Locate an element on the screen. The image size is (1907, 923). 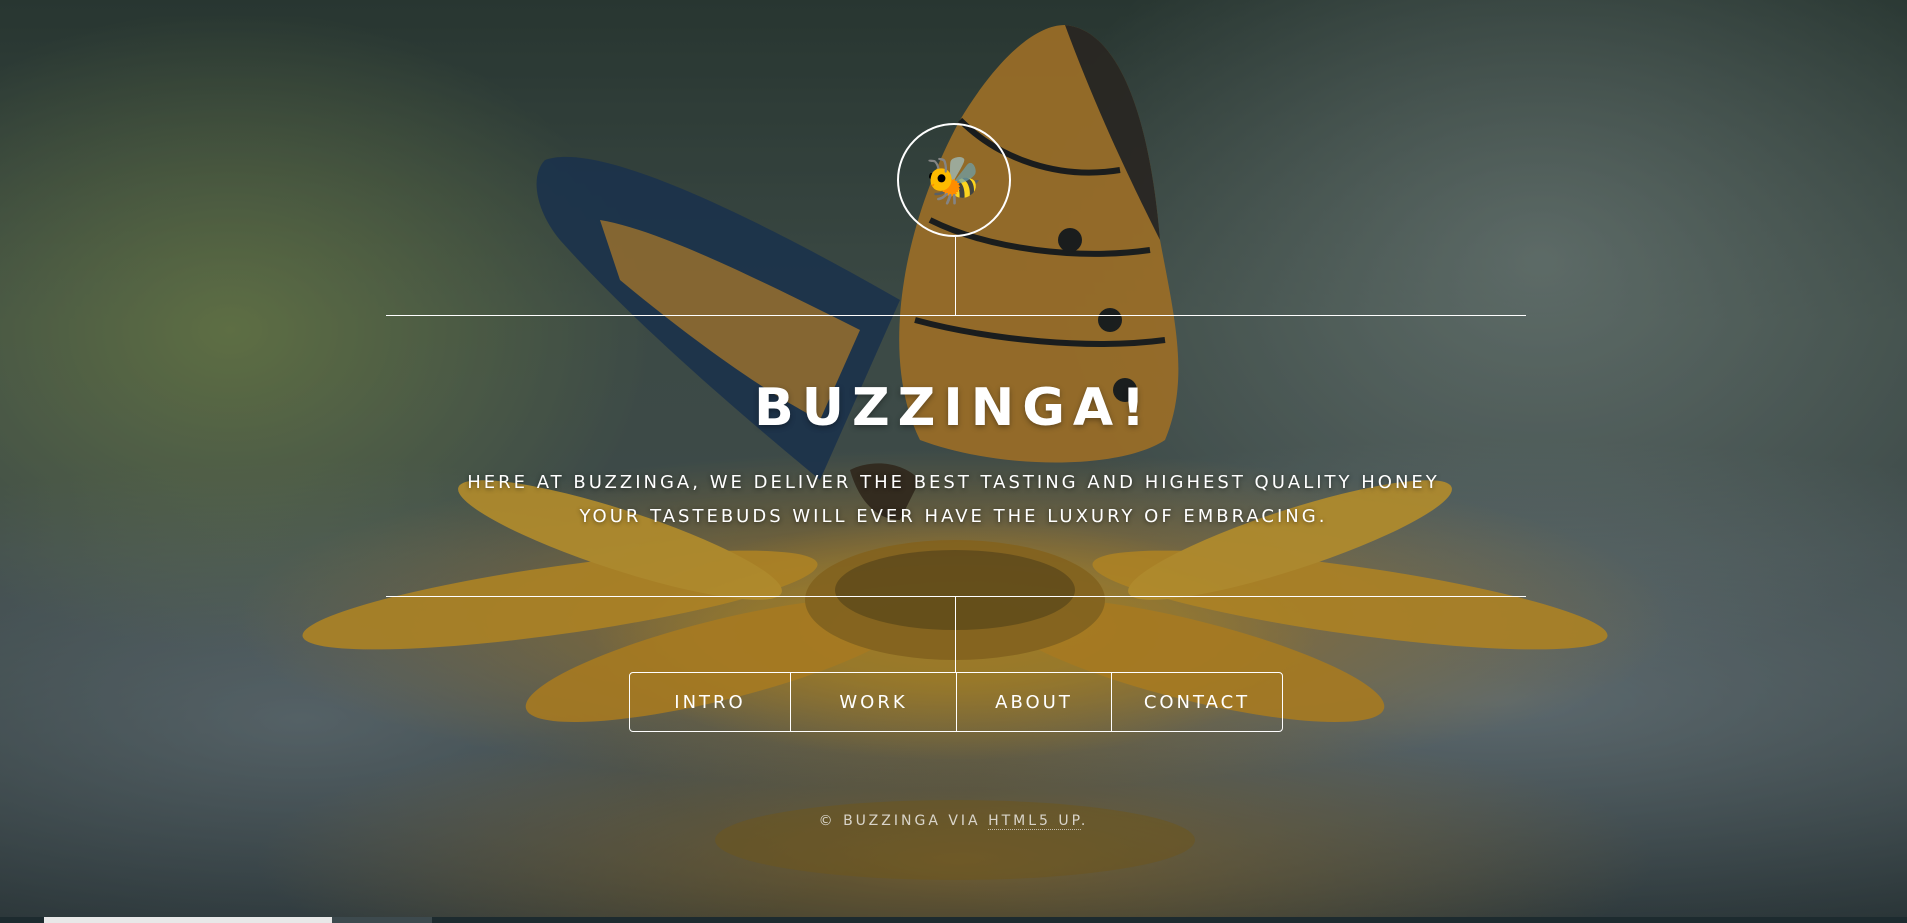
footer-end: . is located at coordinates (1084, 821).